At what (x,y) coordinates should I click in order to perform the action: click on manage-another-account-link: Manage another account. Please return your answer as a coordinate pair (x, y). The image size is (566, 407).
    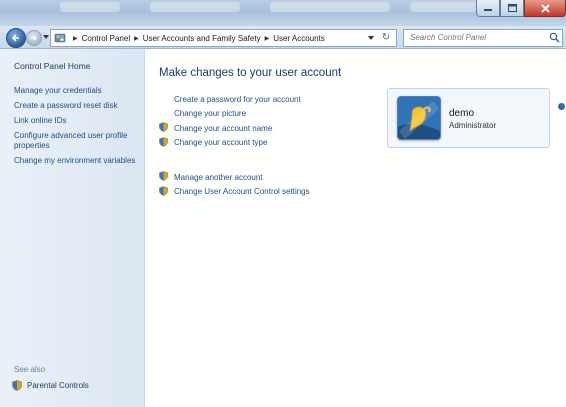
    Looking at the image, I should click on (269, 177).